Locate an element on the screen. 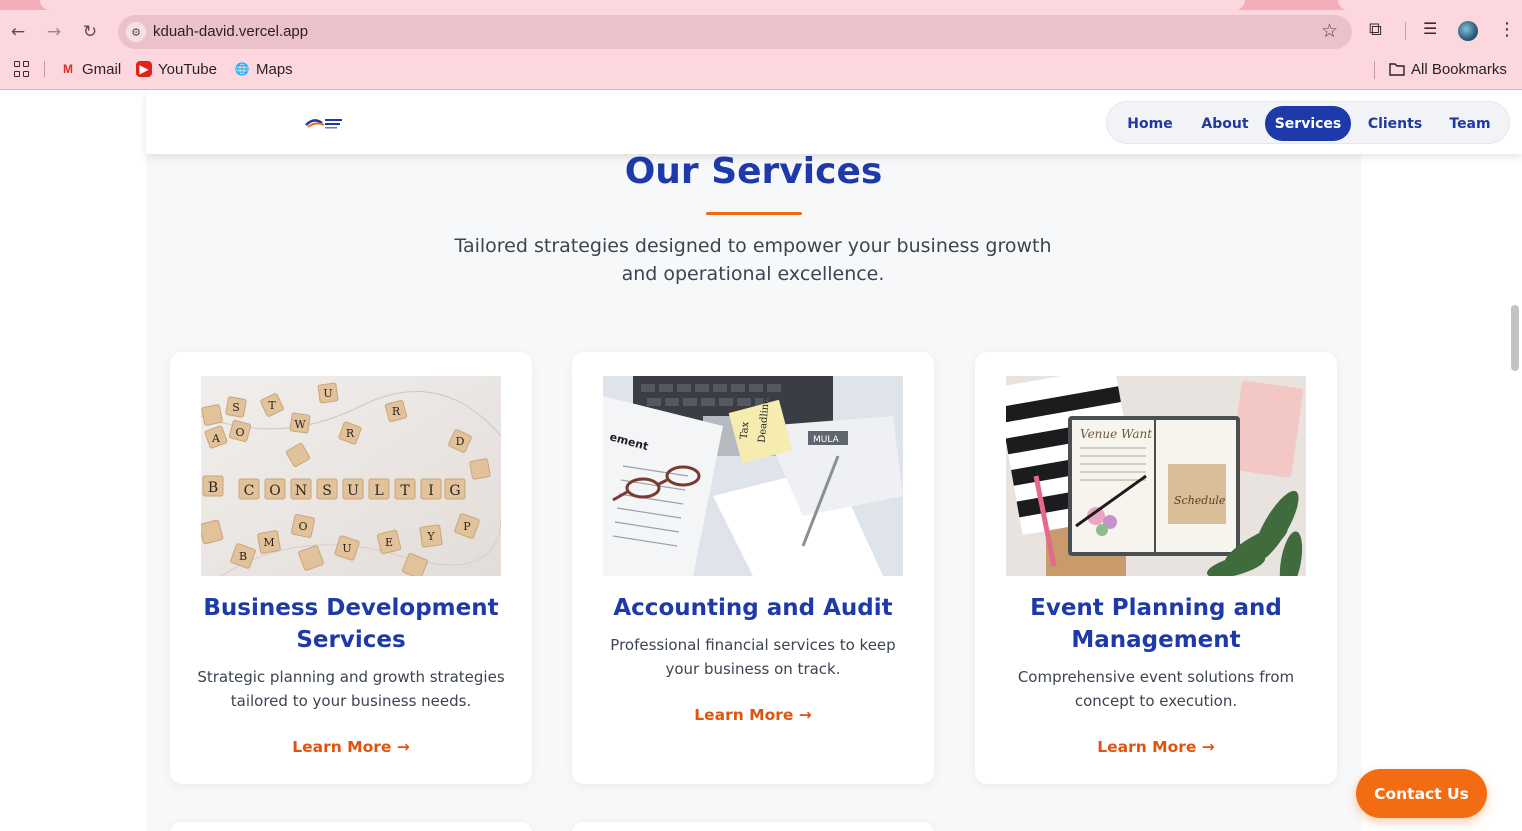 The image size is (1522, 831). extensions-icon: ⧉ is located at coordinates (1375, 29).